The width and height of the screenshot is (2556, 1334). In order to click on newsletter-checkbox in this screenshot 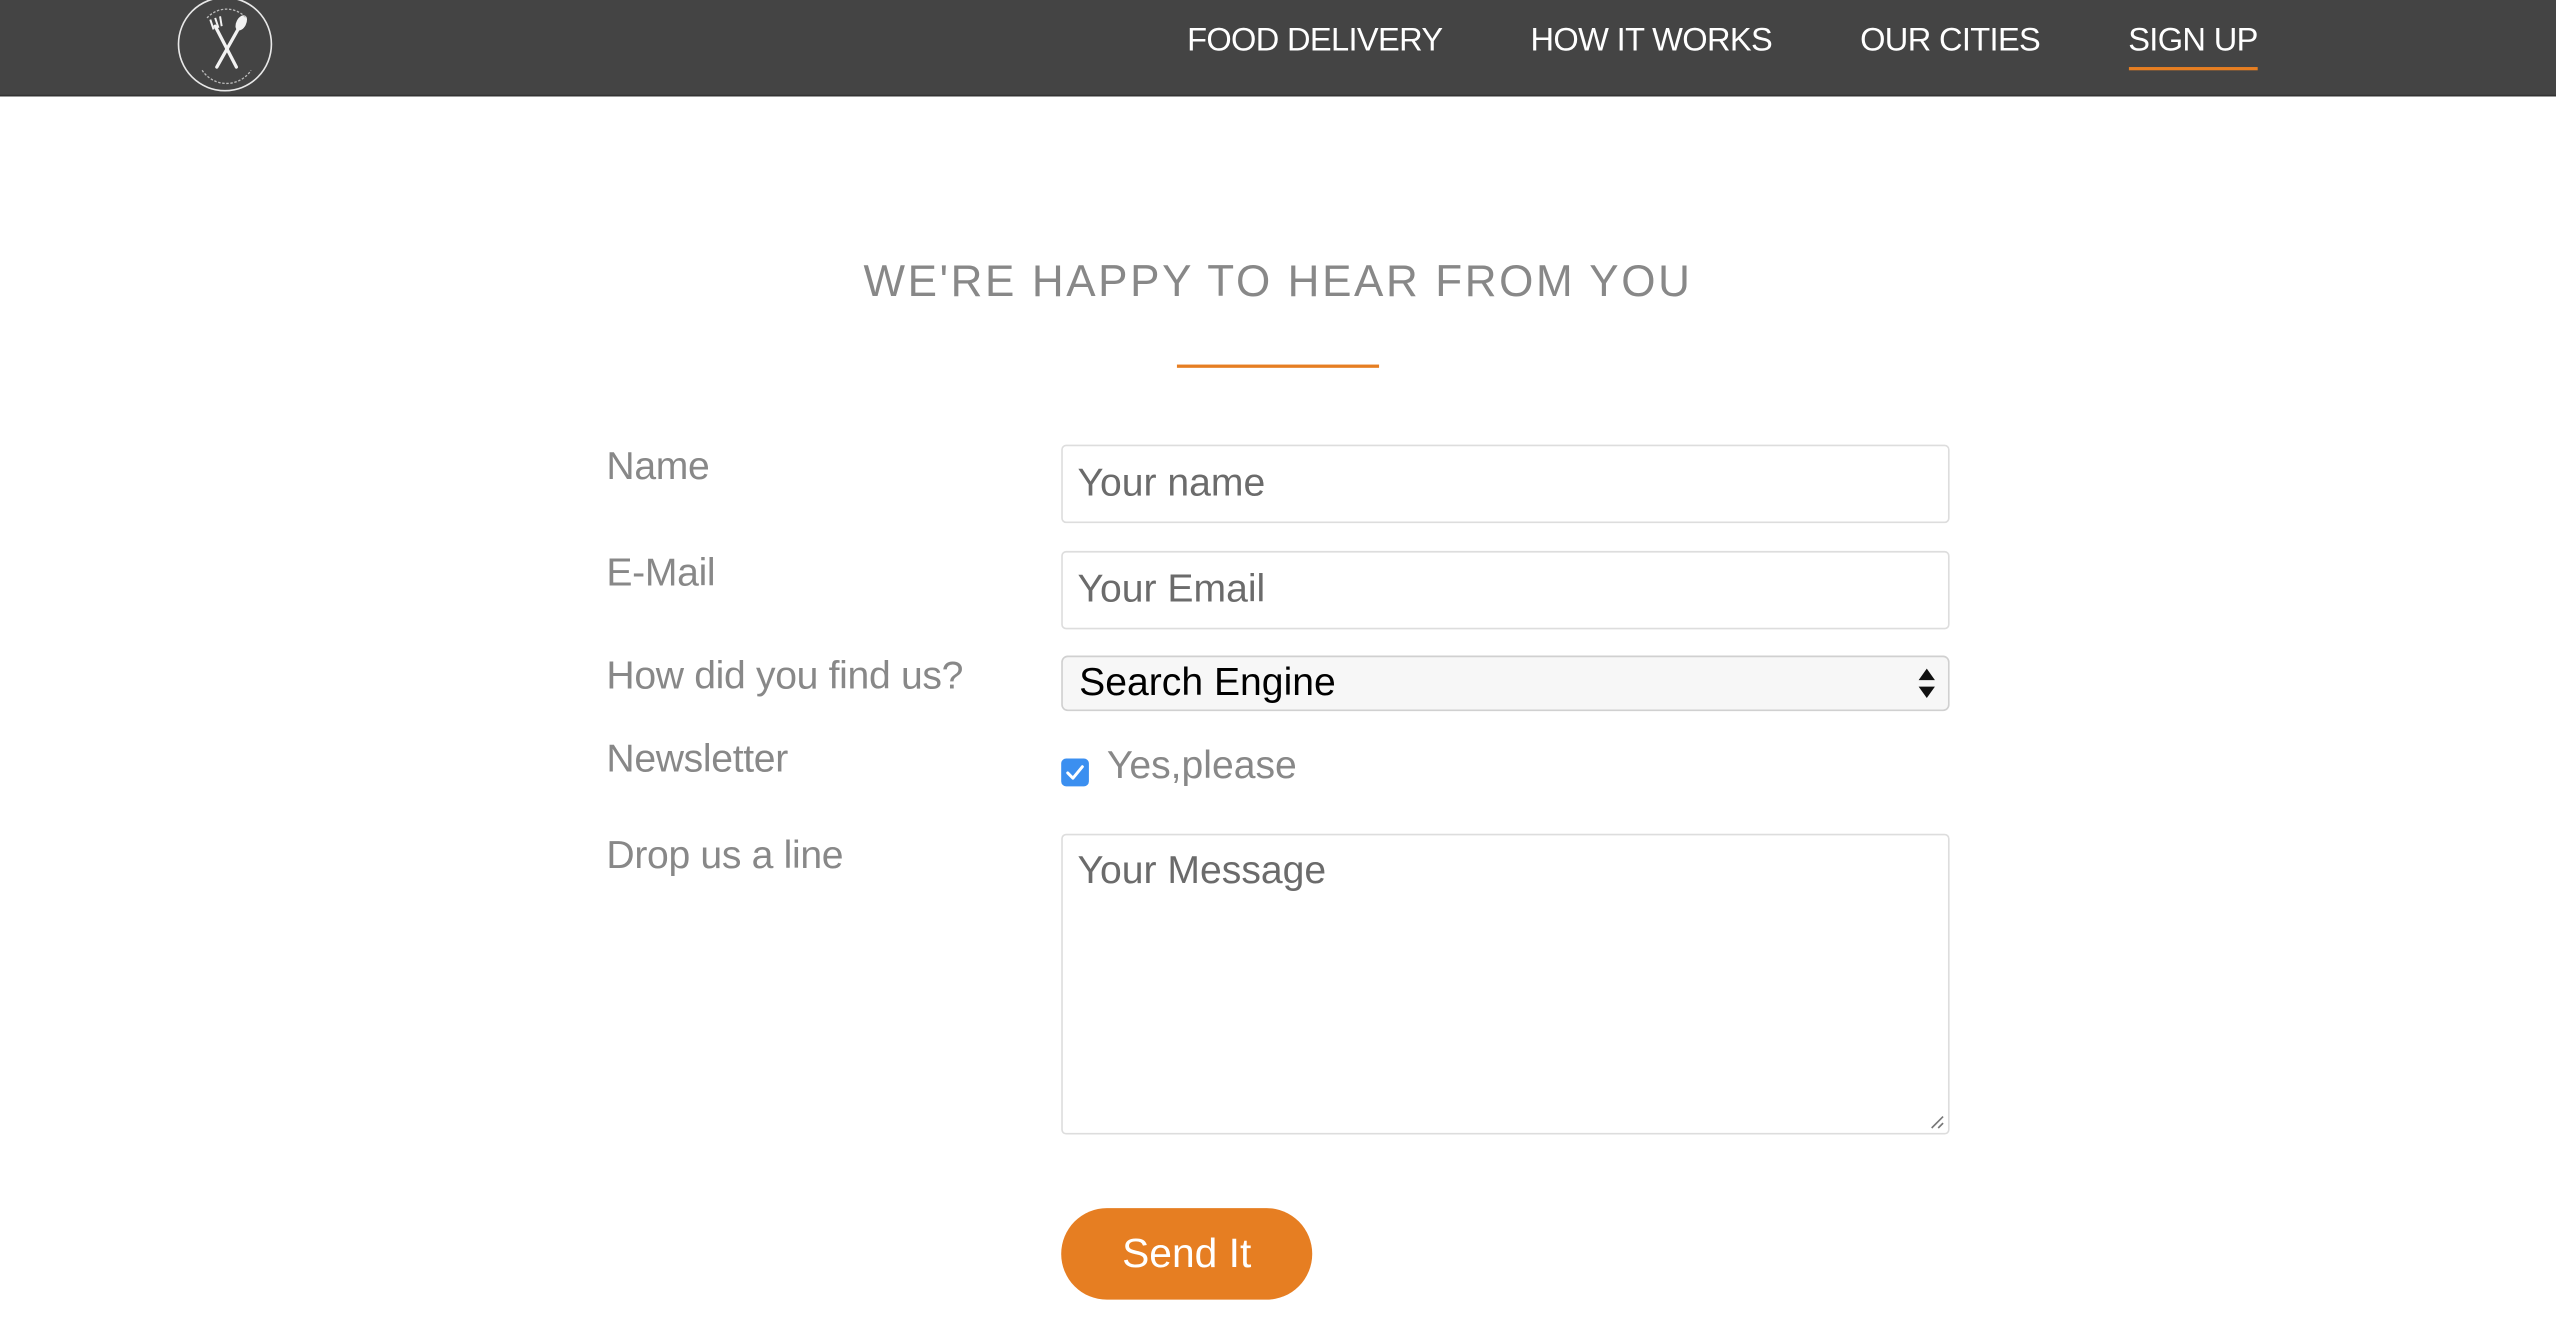, I will do `click(1075, 772)`.